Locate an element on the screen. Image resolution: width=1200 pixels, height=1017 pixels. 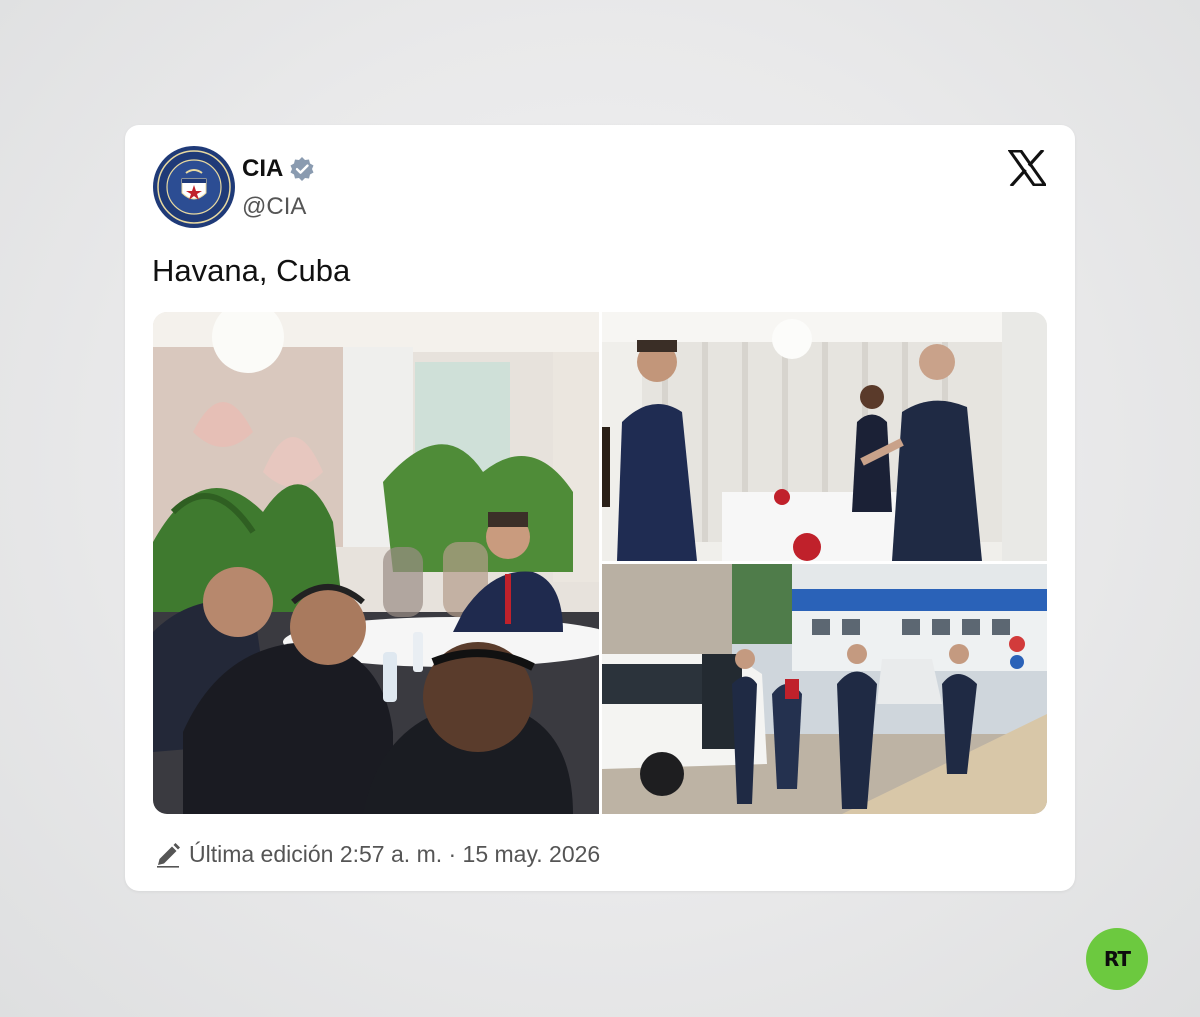
pencil-icon is located at coordinates (168, 855).